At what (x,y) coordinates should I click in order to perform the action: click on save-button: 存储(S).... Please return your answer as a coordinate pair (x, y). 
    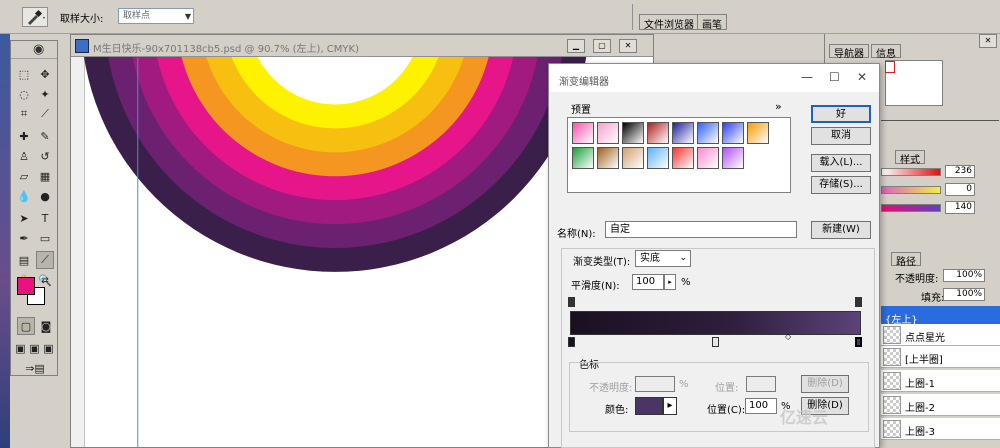
    Looking at the image, I should click on (841, 185).